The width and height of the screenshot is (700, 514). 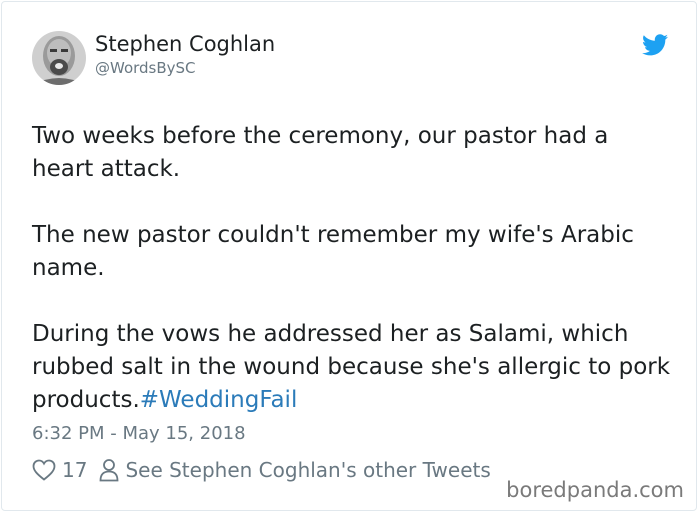 What do you see at coordinates (139, 433) in the screenshot?
I see `tweet-timestamp: 6:32 PM - May 15, 2018` at bounding box center [139, 433].